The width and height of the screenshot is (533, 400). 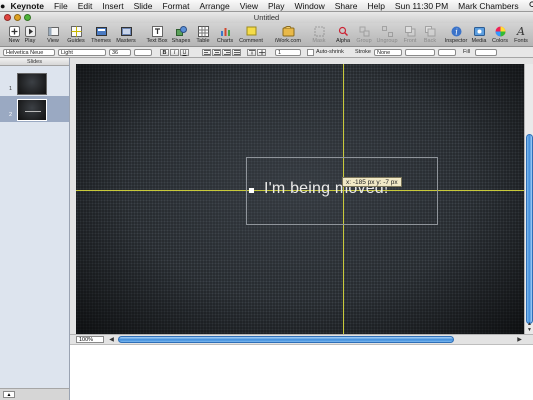 I want to click on valign-top-button, so click(x=251, y=52).